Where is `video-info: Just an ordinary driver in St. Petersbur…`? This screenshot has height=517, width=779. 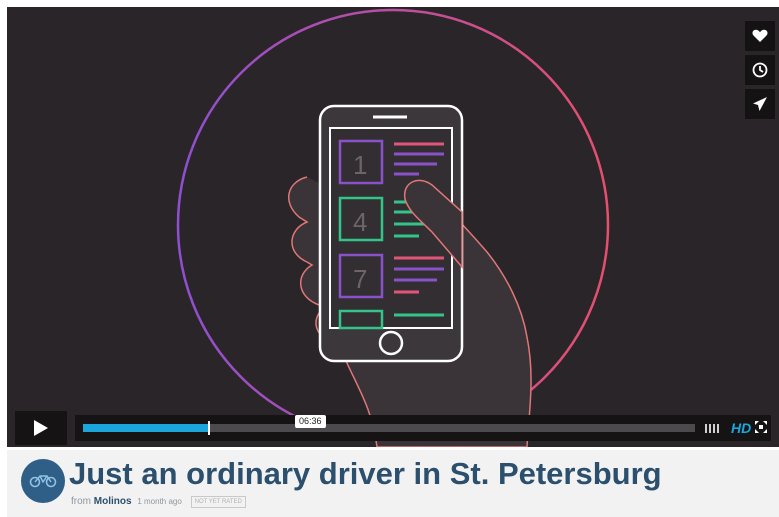 video-info: Just an ordinary driver in St. Petersbur… is located at coordinates (393, 483).